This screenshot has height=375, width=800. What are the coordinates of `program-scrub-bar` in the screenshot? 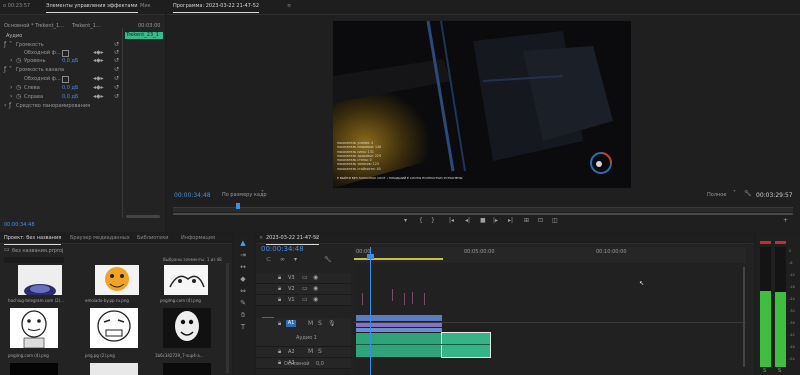 It's located at (483, 209).